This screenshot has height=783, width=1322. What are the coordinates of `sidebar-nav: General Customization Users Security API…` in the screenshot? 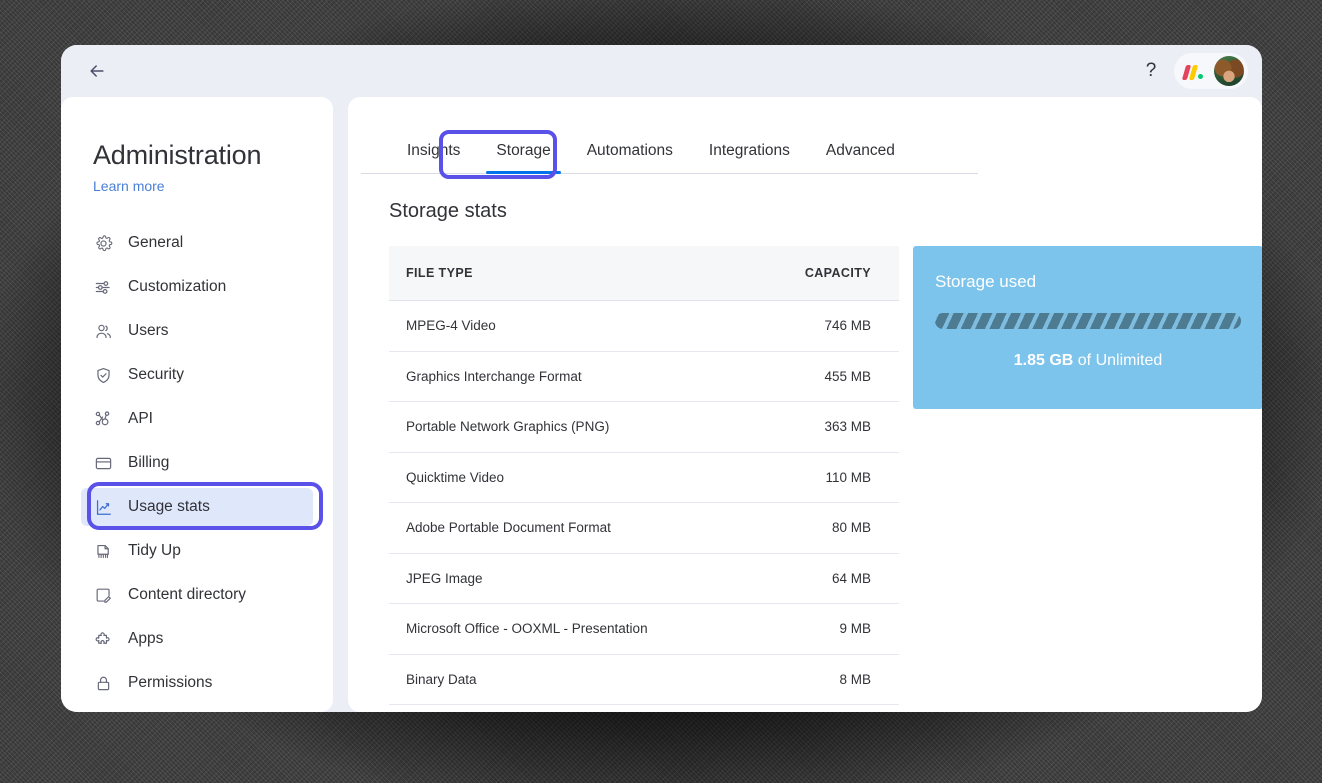 It's located at (197, 463).